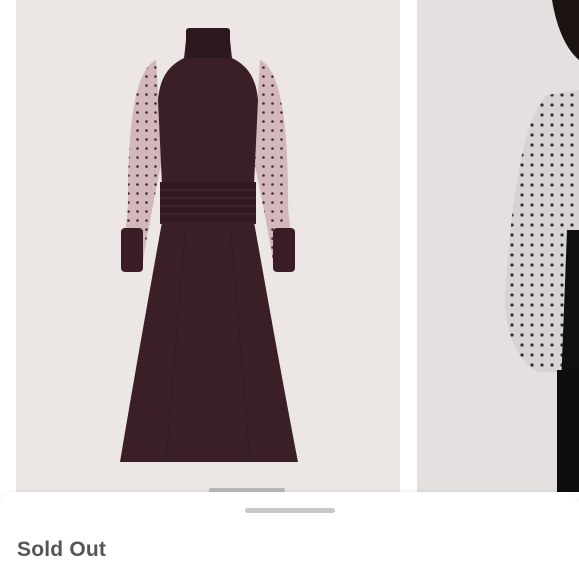  What do you see at coordinates (62, 549) in the screenshot?
I see `sold-out-label: Sold Out` at bounding box center [62, 549].